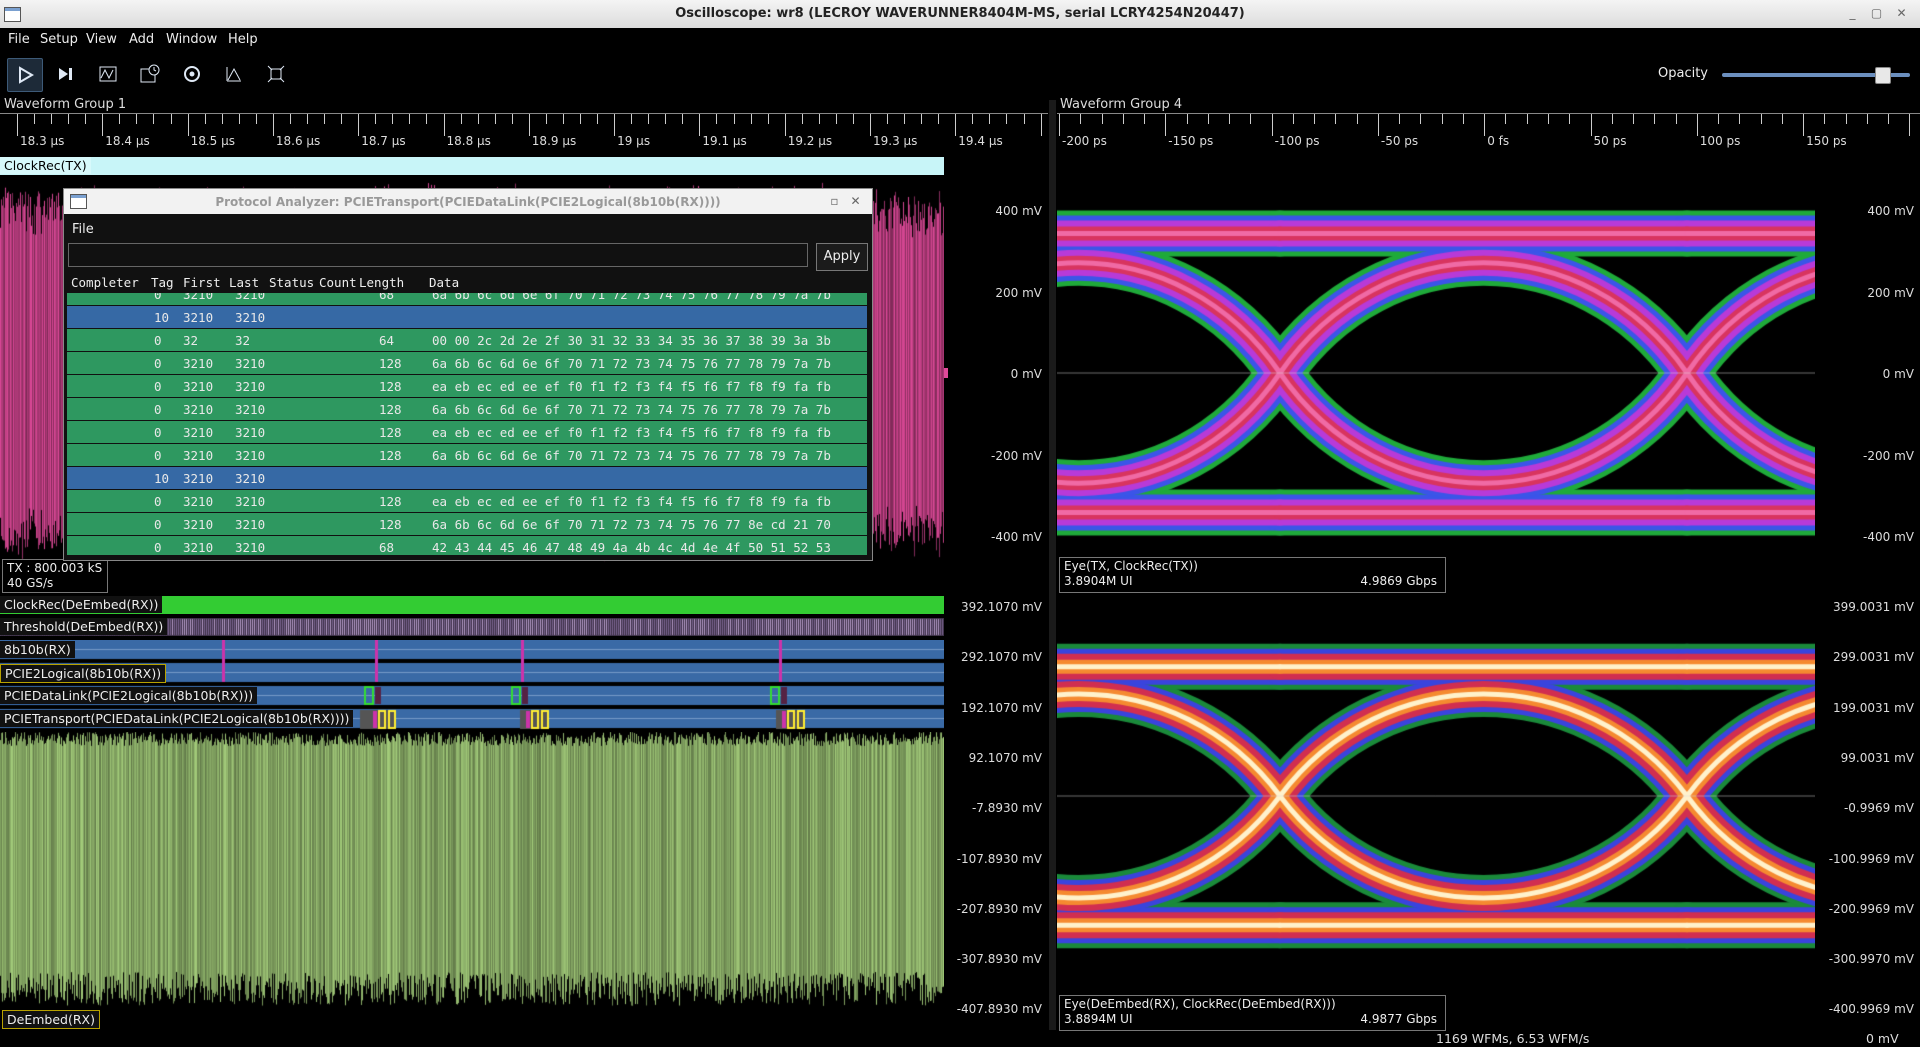 This screenshot has width=1920, height=1047. I want to click on pa-column-header: Completer, so click(105, 282).